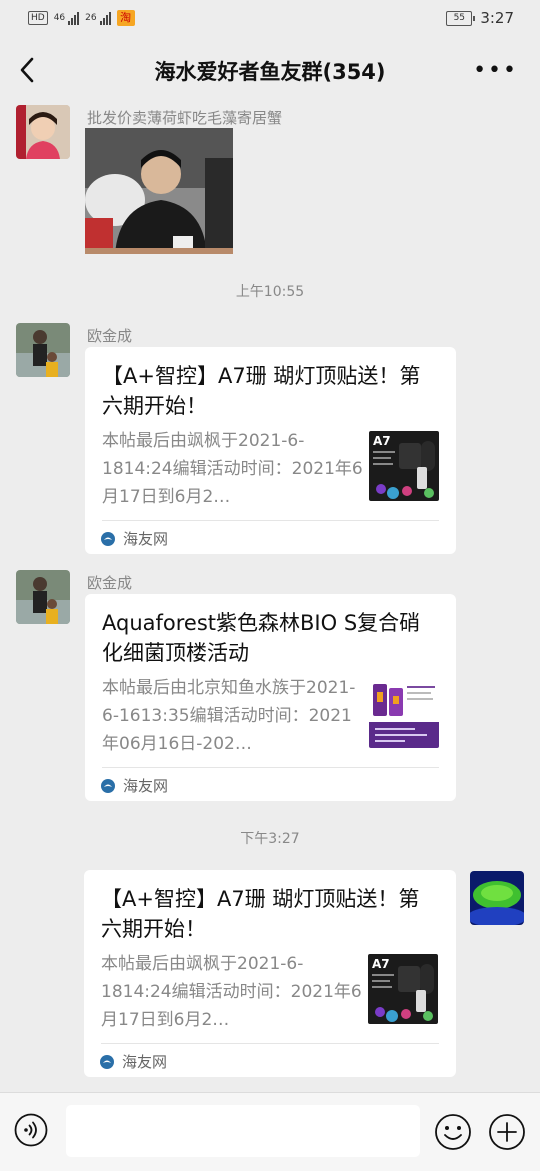 This screenshot has height=1171, width=540. Describe the element at coordinates (38, 18) in the screenshot. I see `hd-badge: HD` at that location.